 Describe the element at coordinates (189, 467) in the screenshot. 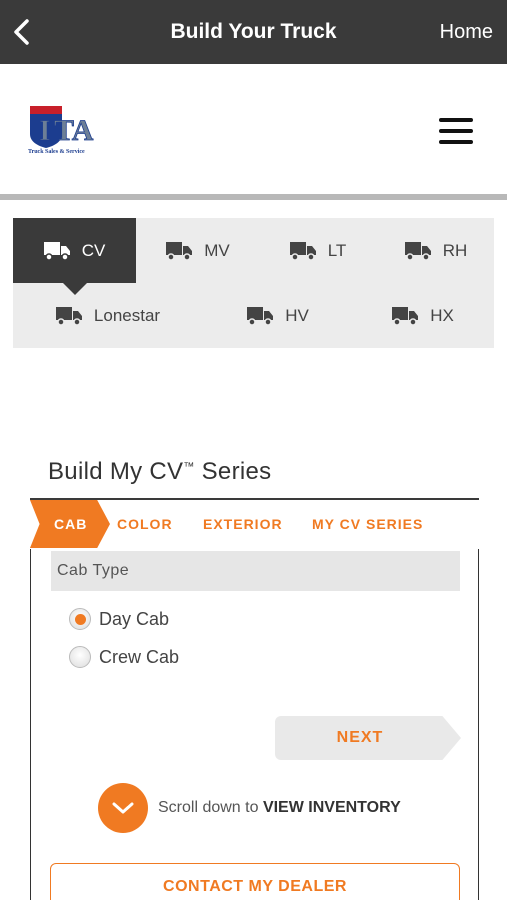

I see `trademark-mark: ™` at that location.